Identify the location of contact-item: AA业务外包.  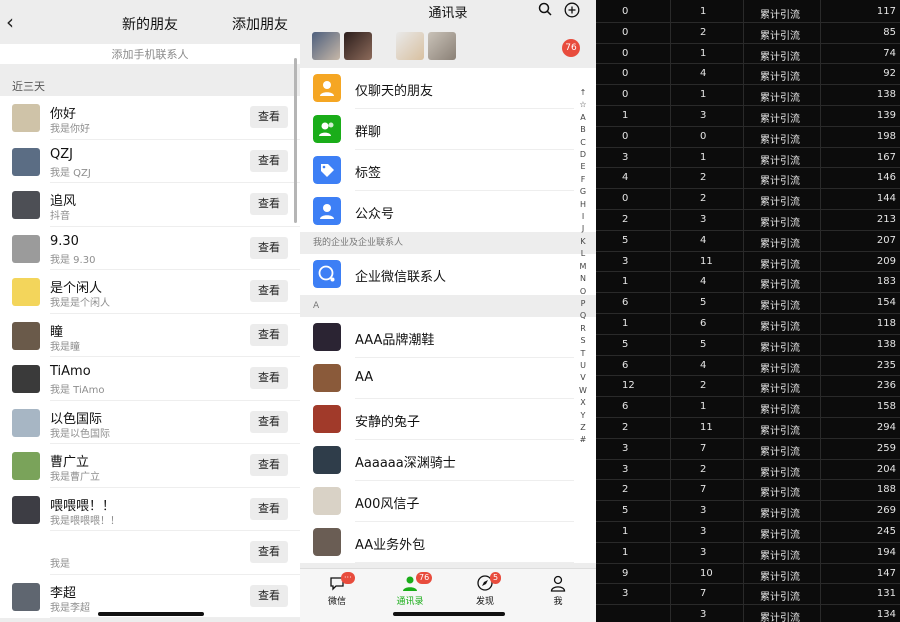
(448, 542).